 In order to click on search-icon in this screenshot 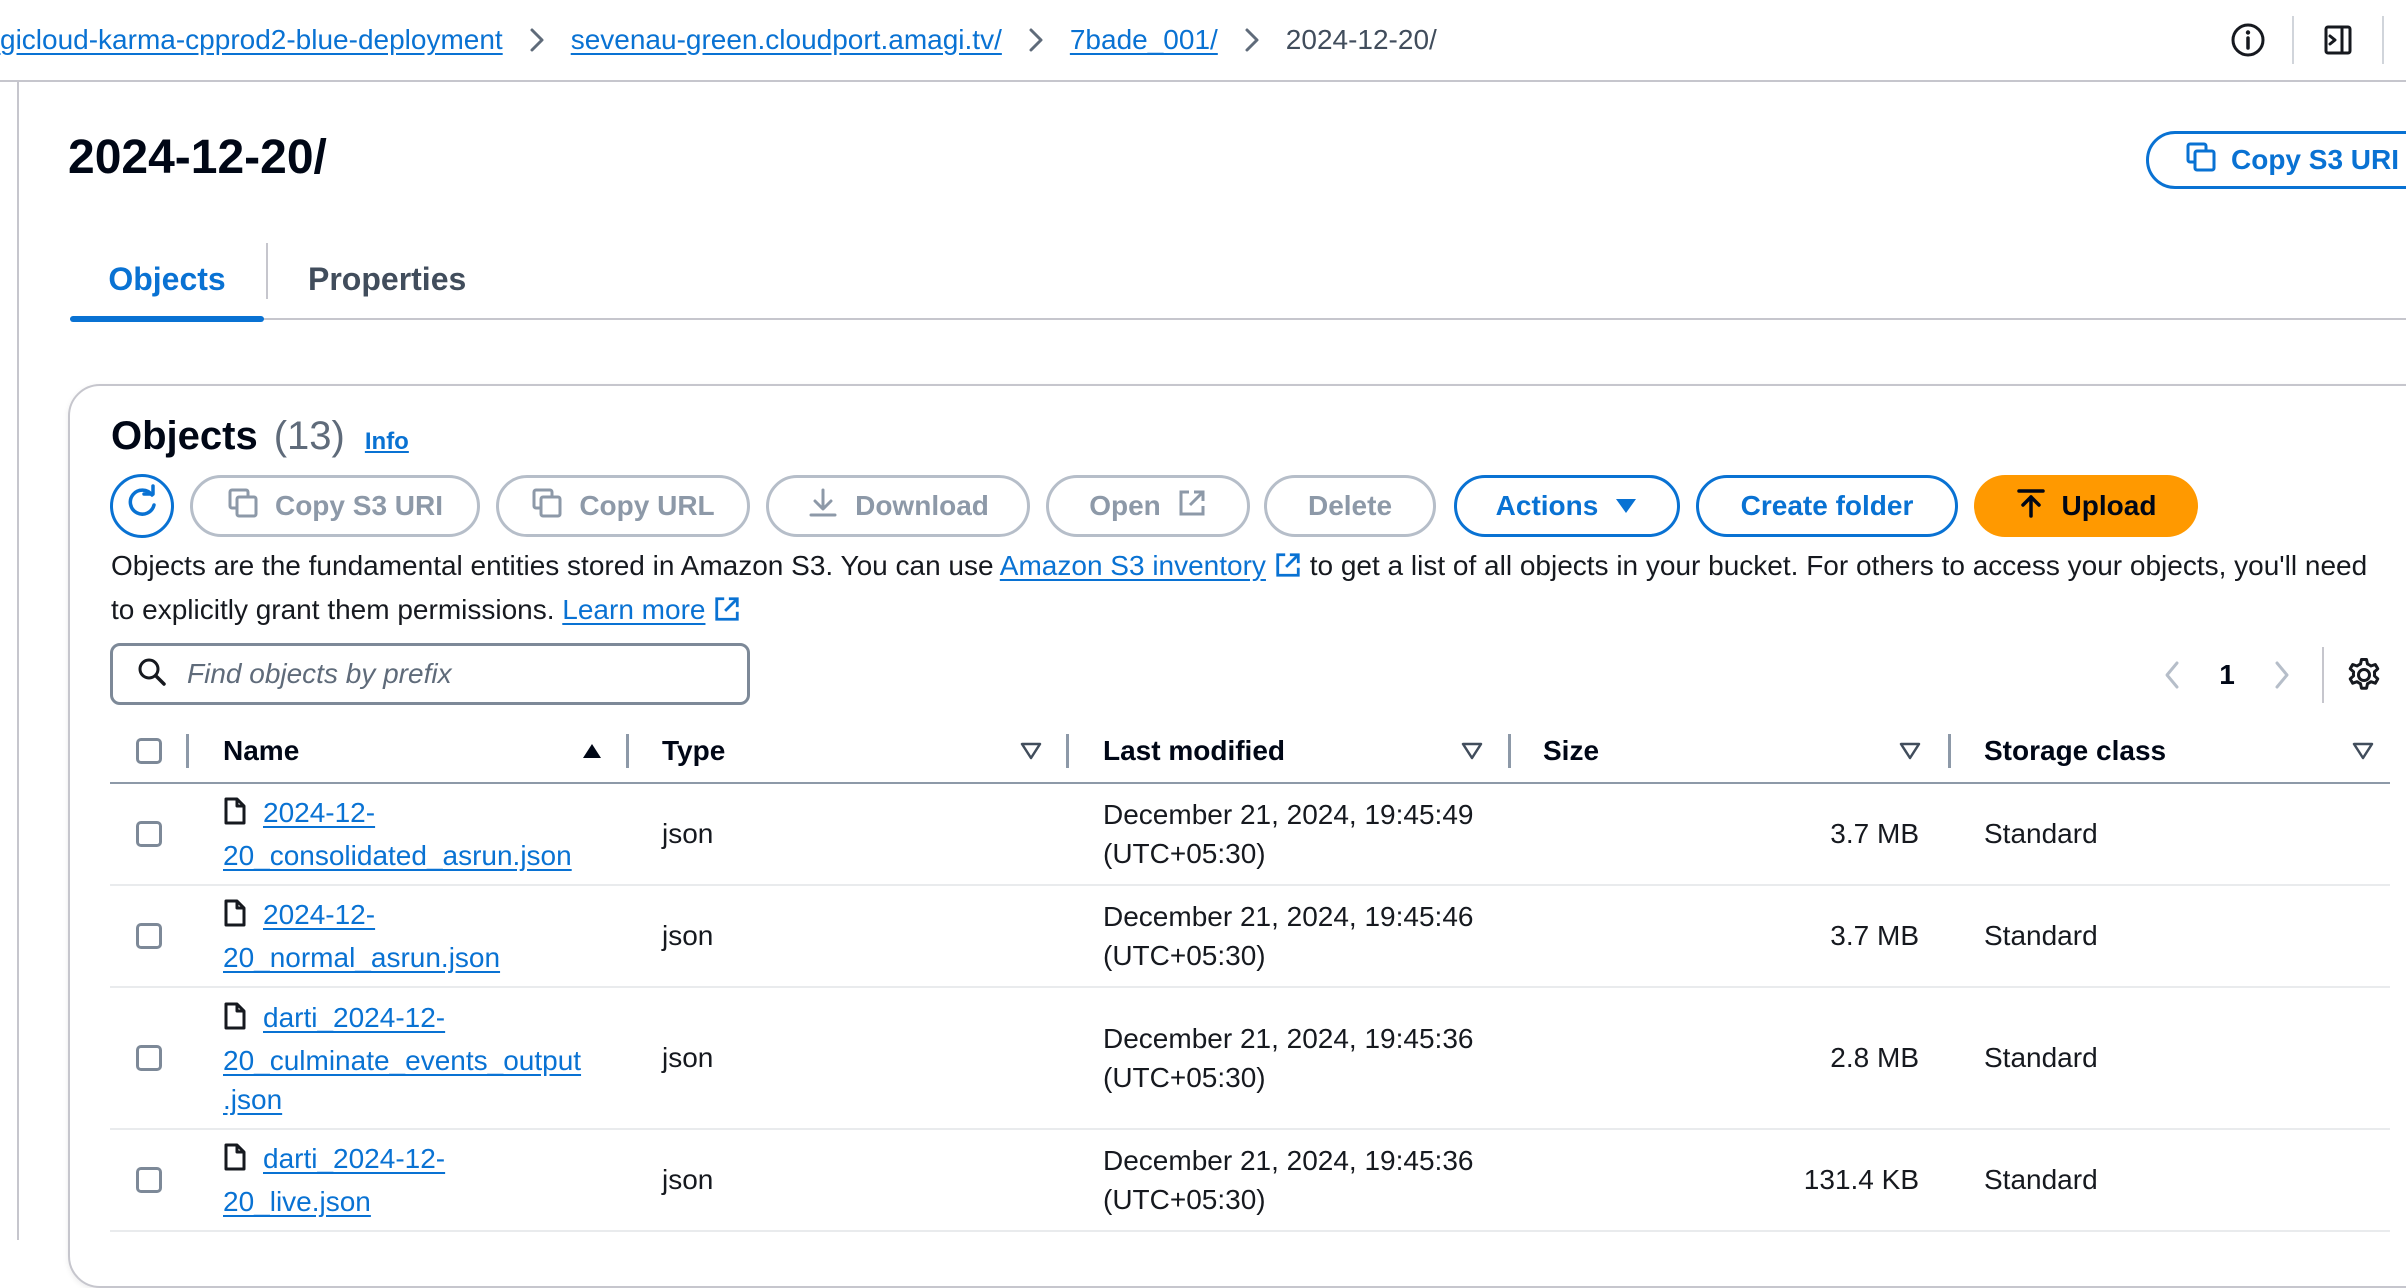, I will do `click(152, 674)`.